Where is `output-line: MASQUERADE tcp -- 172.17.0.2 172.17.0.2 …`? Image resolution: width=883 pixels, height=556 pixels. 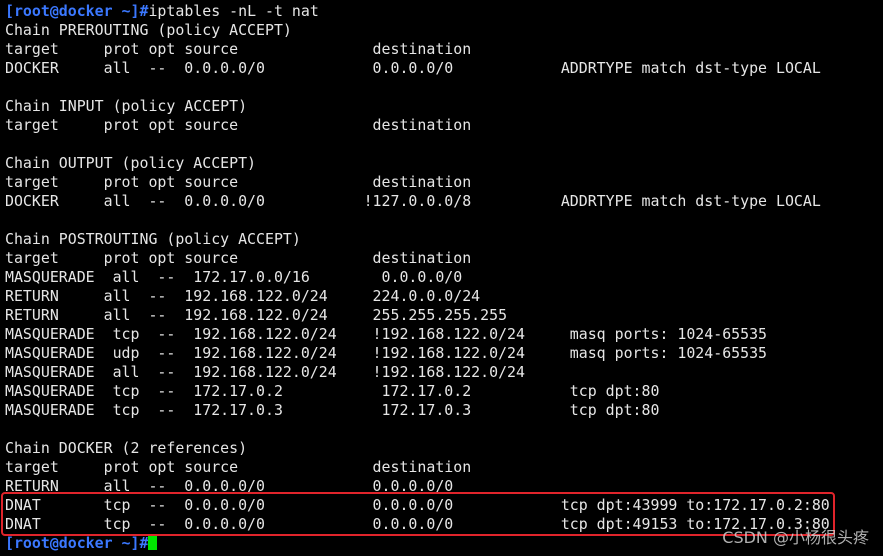 output-line: MASQUERADE tcp -- 172.17.0.2 172.17.0.2 … is located at coordinates (332, 391).